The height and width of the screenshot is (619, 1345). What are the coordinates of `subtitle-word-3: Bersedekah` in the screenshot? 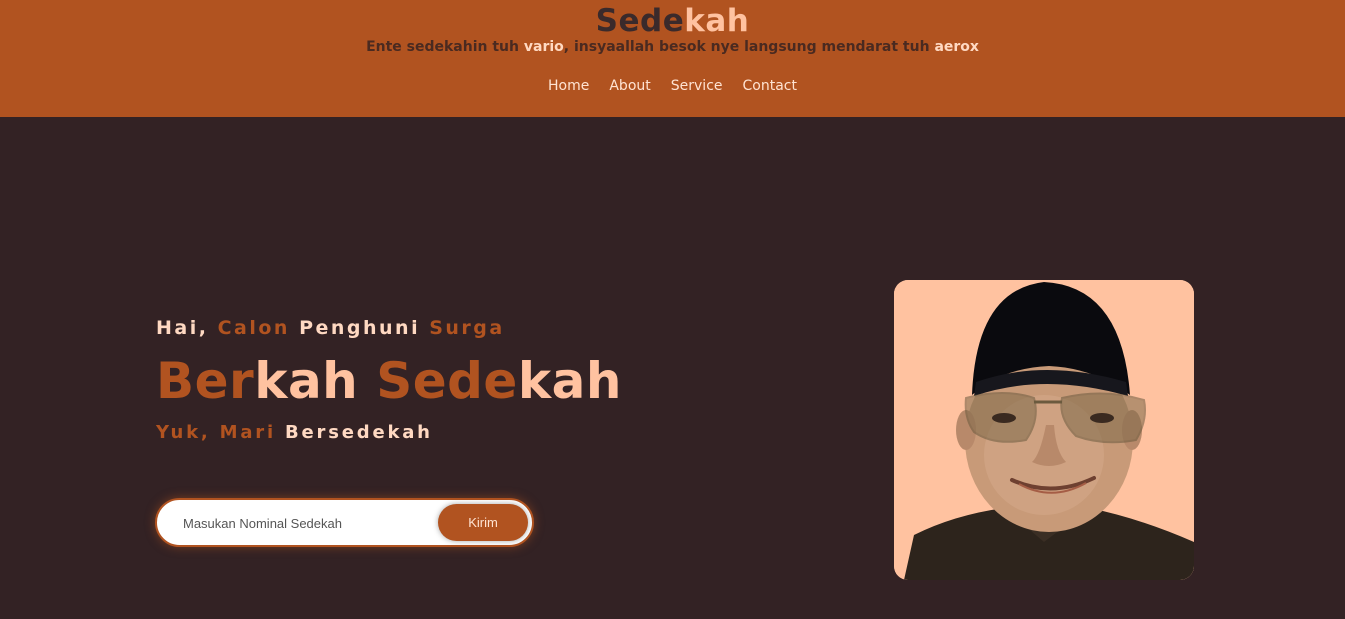 It's located at (359, 432).